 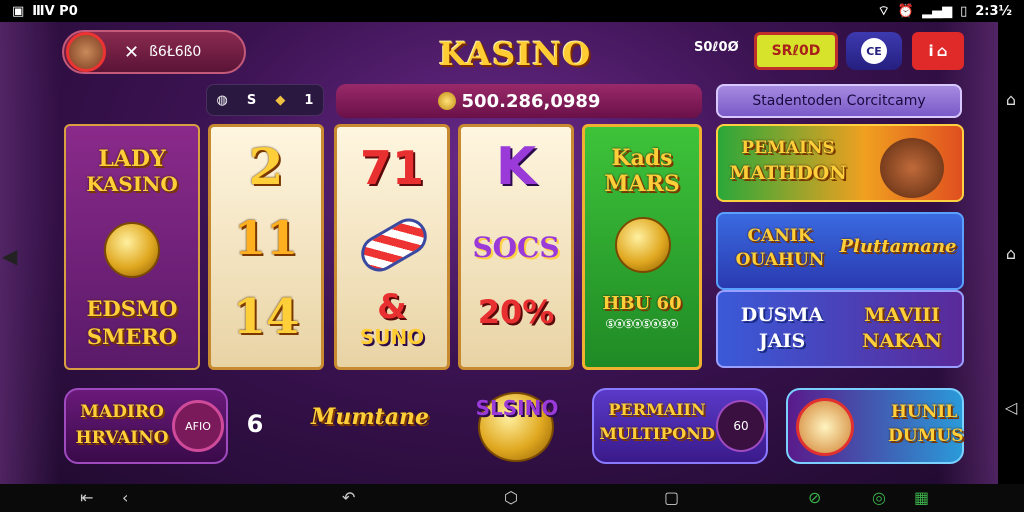 I want to click on ball-icon, so click(x=825, y=427).